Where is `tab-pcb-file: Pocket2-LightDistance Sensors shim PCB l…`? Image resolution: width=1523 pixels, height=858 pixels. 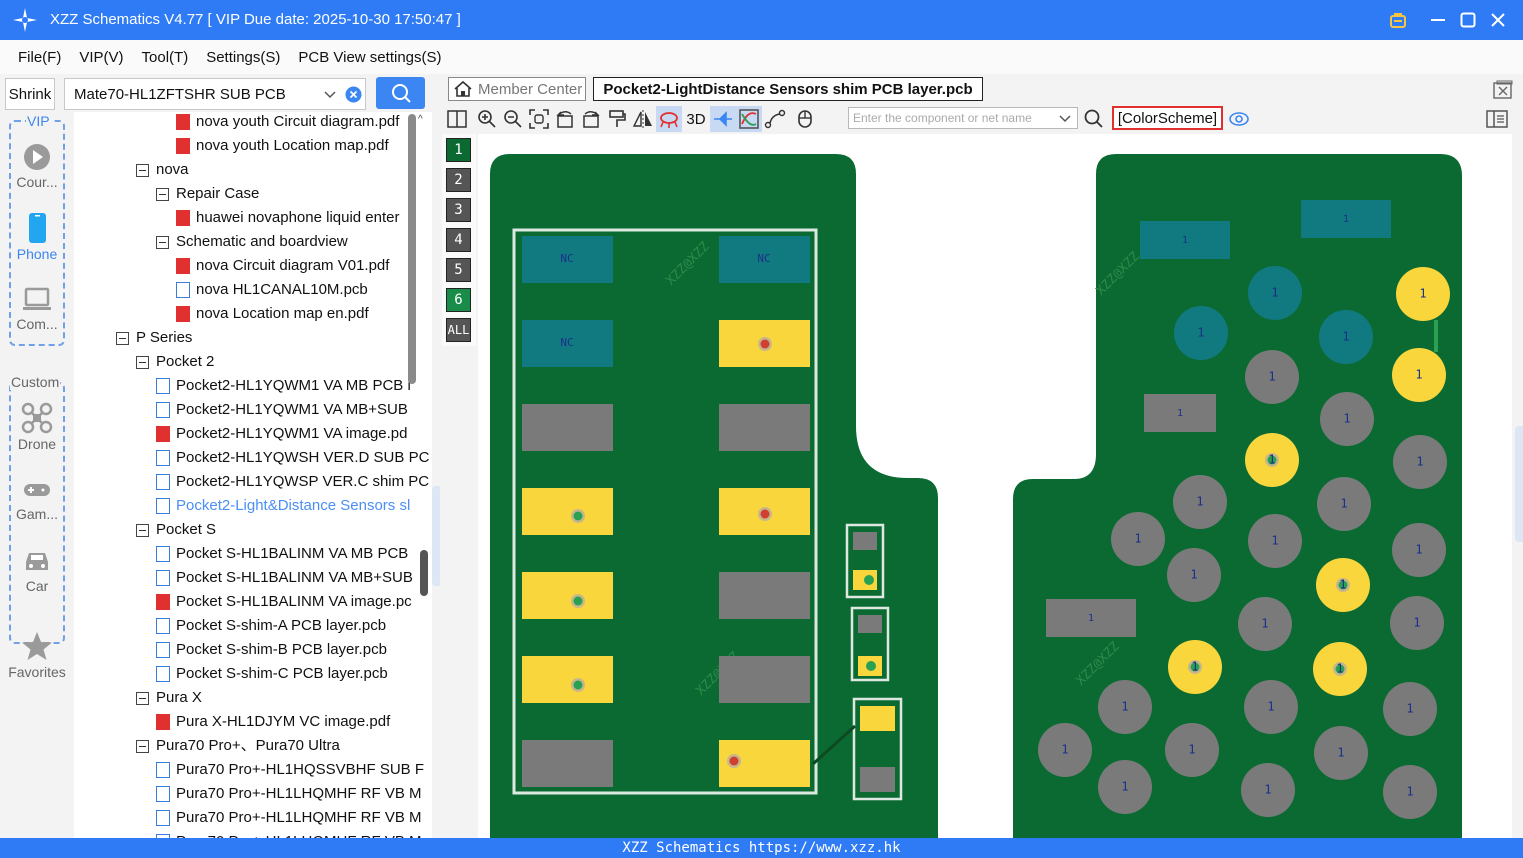 tab-pcb-file: Pocket2-LightDistance Sensors shim PCB l… is located at coordinates (788, 89).